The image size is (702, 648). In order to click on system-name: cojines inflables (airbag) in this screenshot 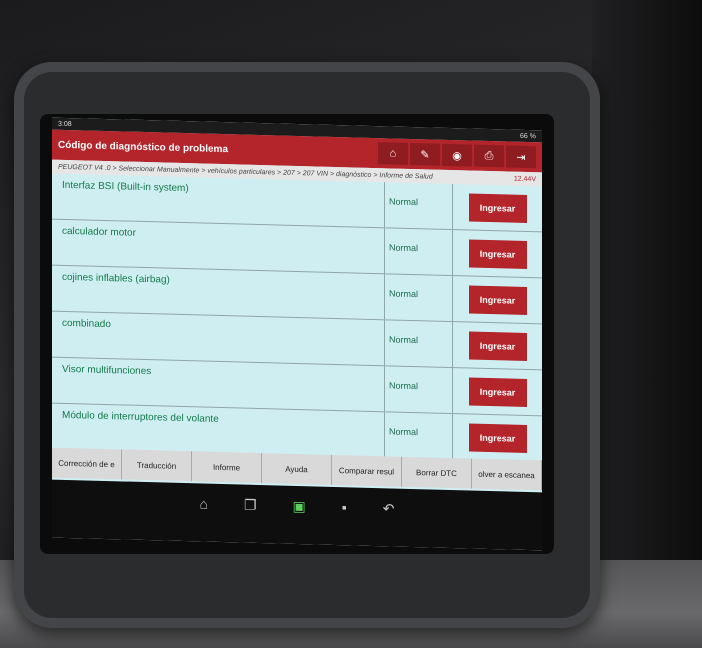, I will do `click(218, 292)`.